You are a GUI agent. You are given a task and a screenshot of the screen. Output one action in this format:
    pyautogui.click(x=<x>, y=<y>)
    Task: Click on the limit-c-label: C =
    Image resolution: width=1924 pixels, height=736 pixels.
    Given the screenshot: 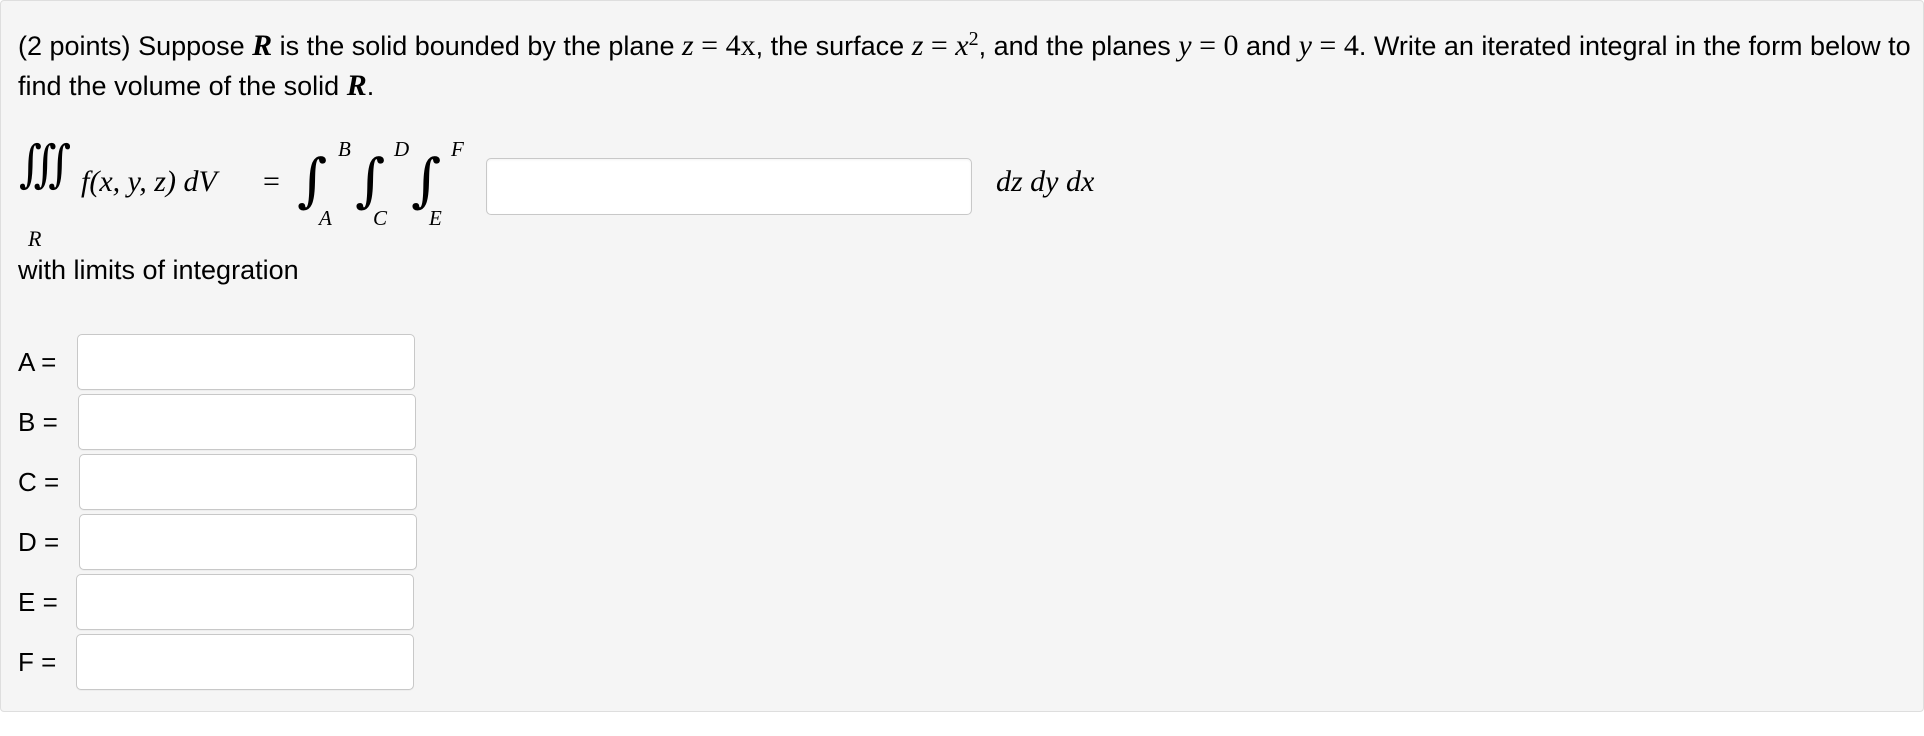 What is the action you would take?
    pyautogui.click(x=39, y=482)
    